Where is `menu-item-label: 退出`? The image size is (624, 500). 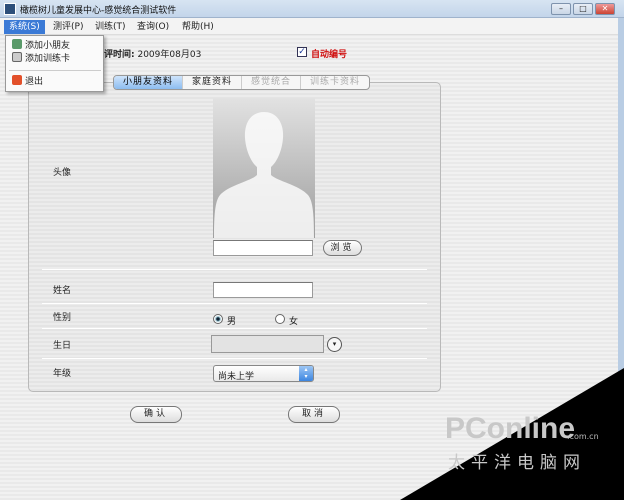 menu-item-label: 退出 is located at coordinates (34, 82).